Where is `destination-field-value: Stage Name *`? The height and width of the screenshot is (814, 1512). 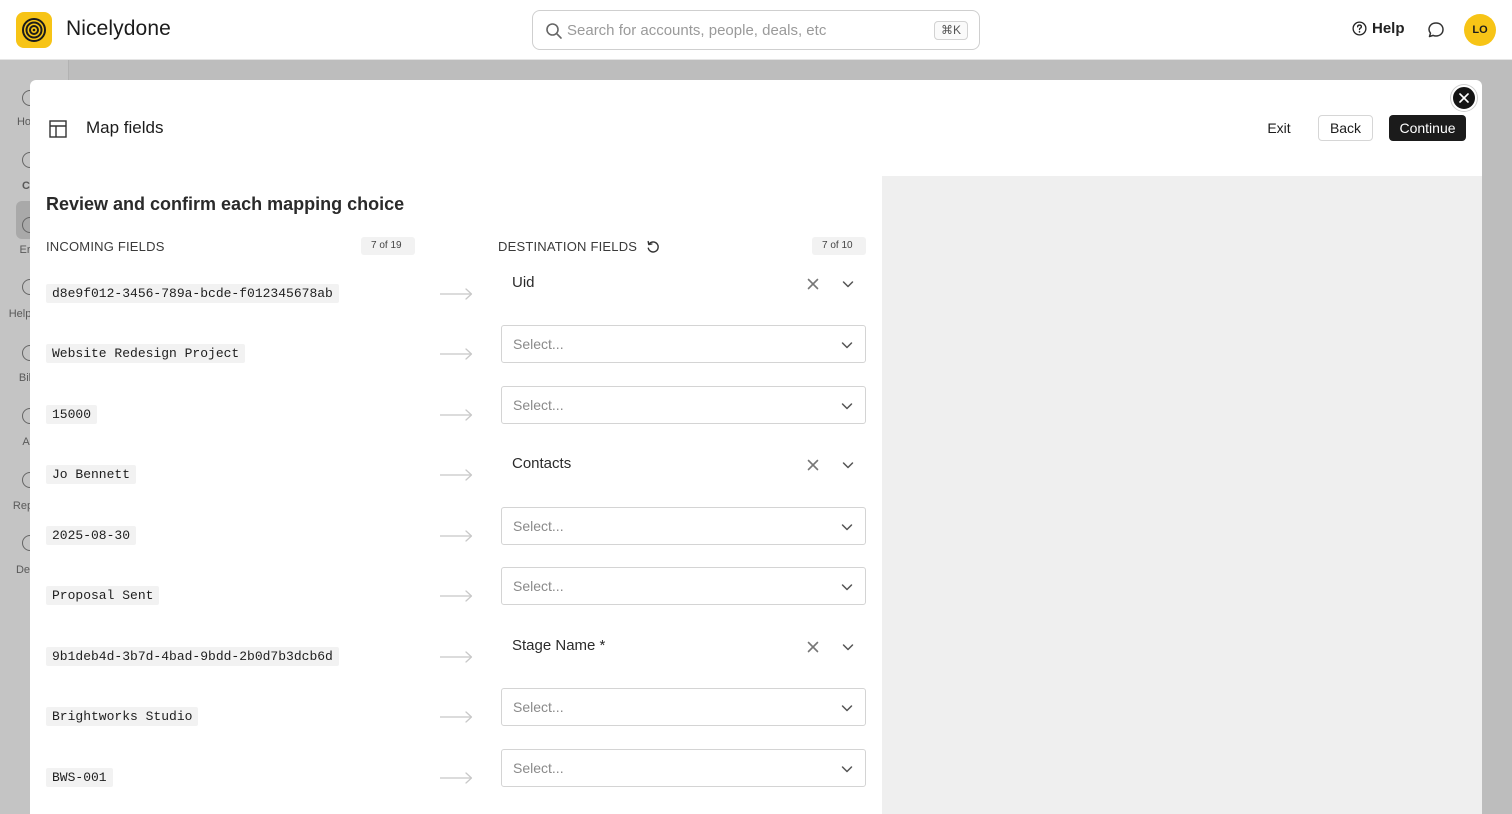 destination-field-value: Stage Name * is located at coordinates (559, 645).